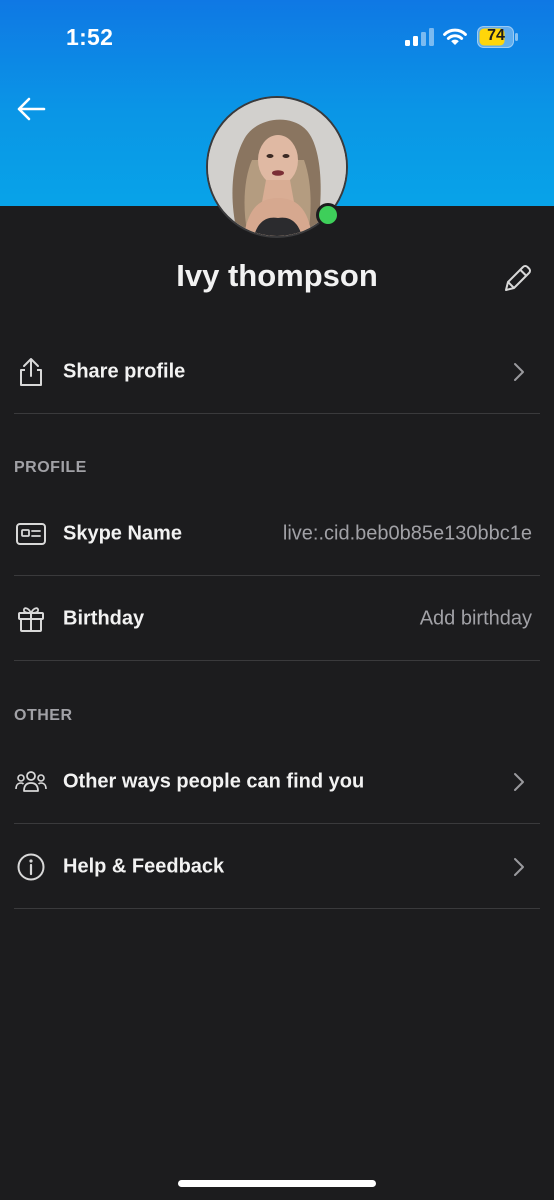 The image size is (554, 1200). Describe the element at coordinates (124, 371) in the screenshot. I see `share-profile-label: Share profile` at that location.